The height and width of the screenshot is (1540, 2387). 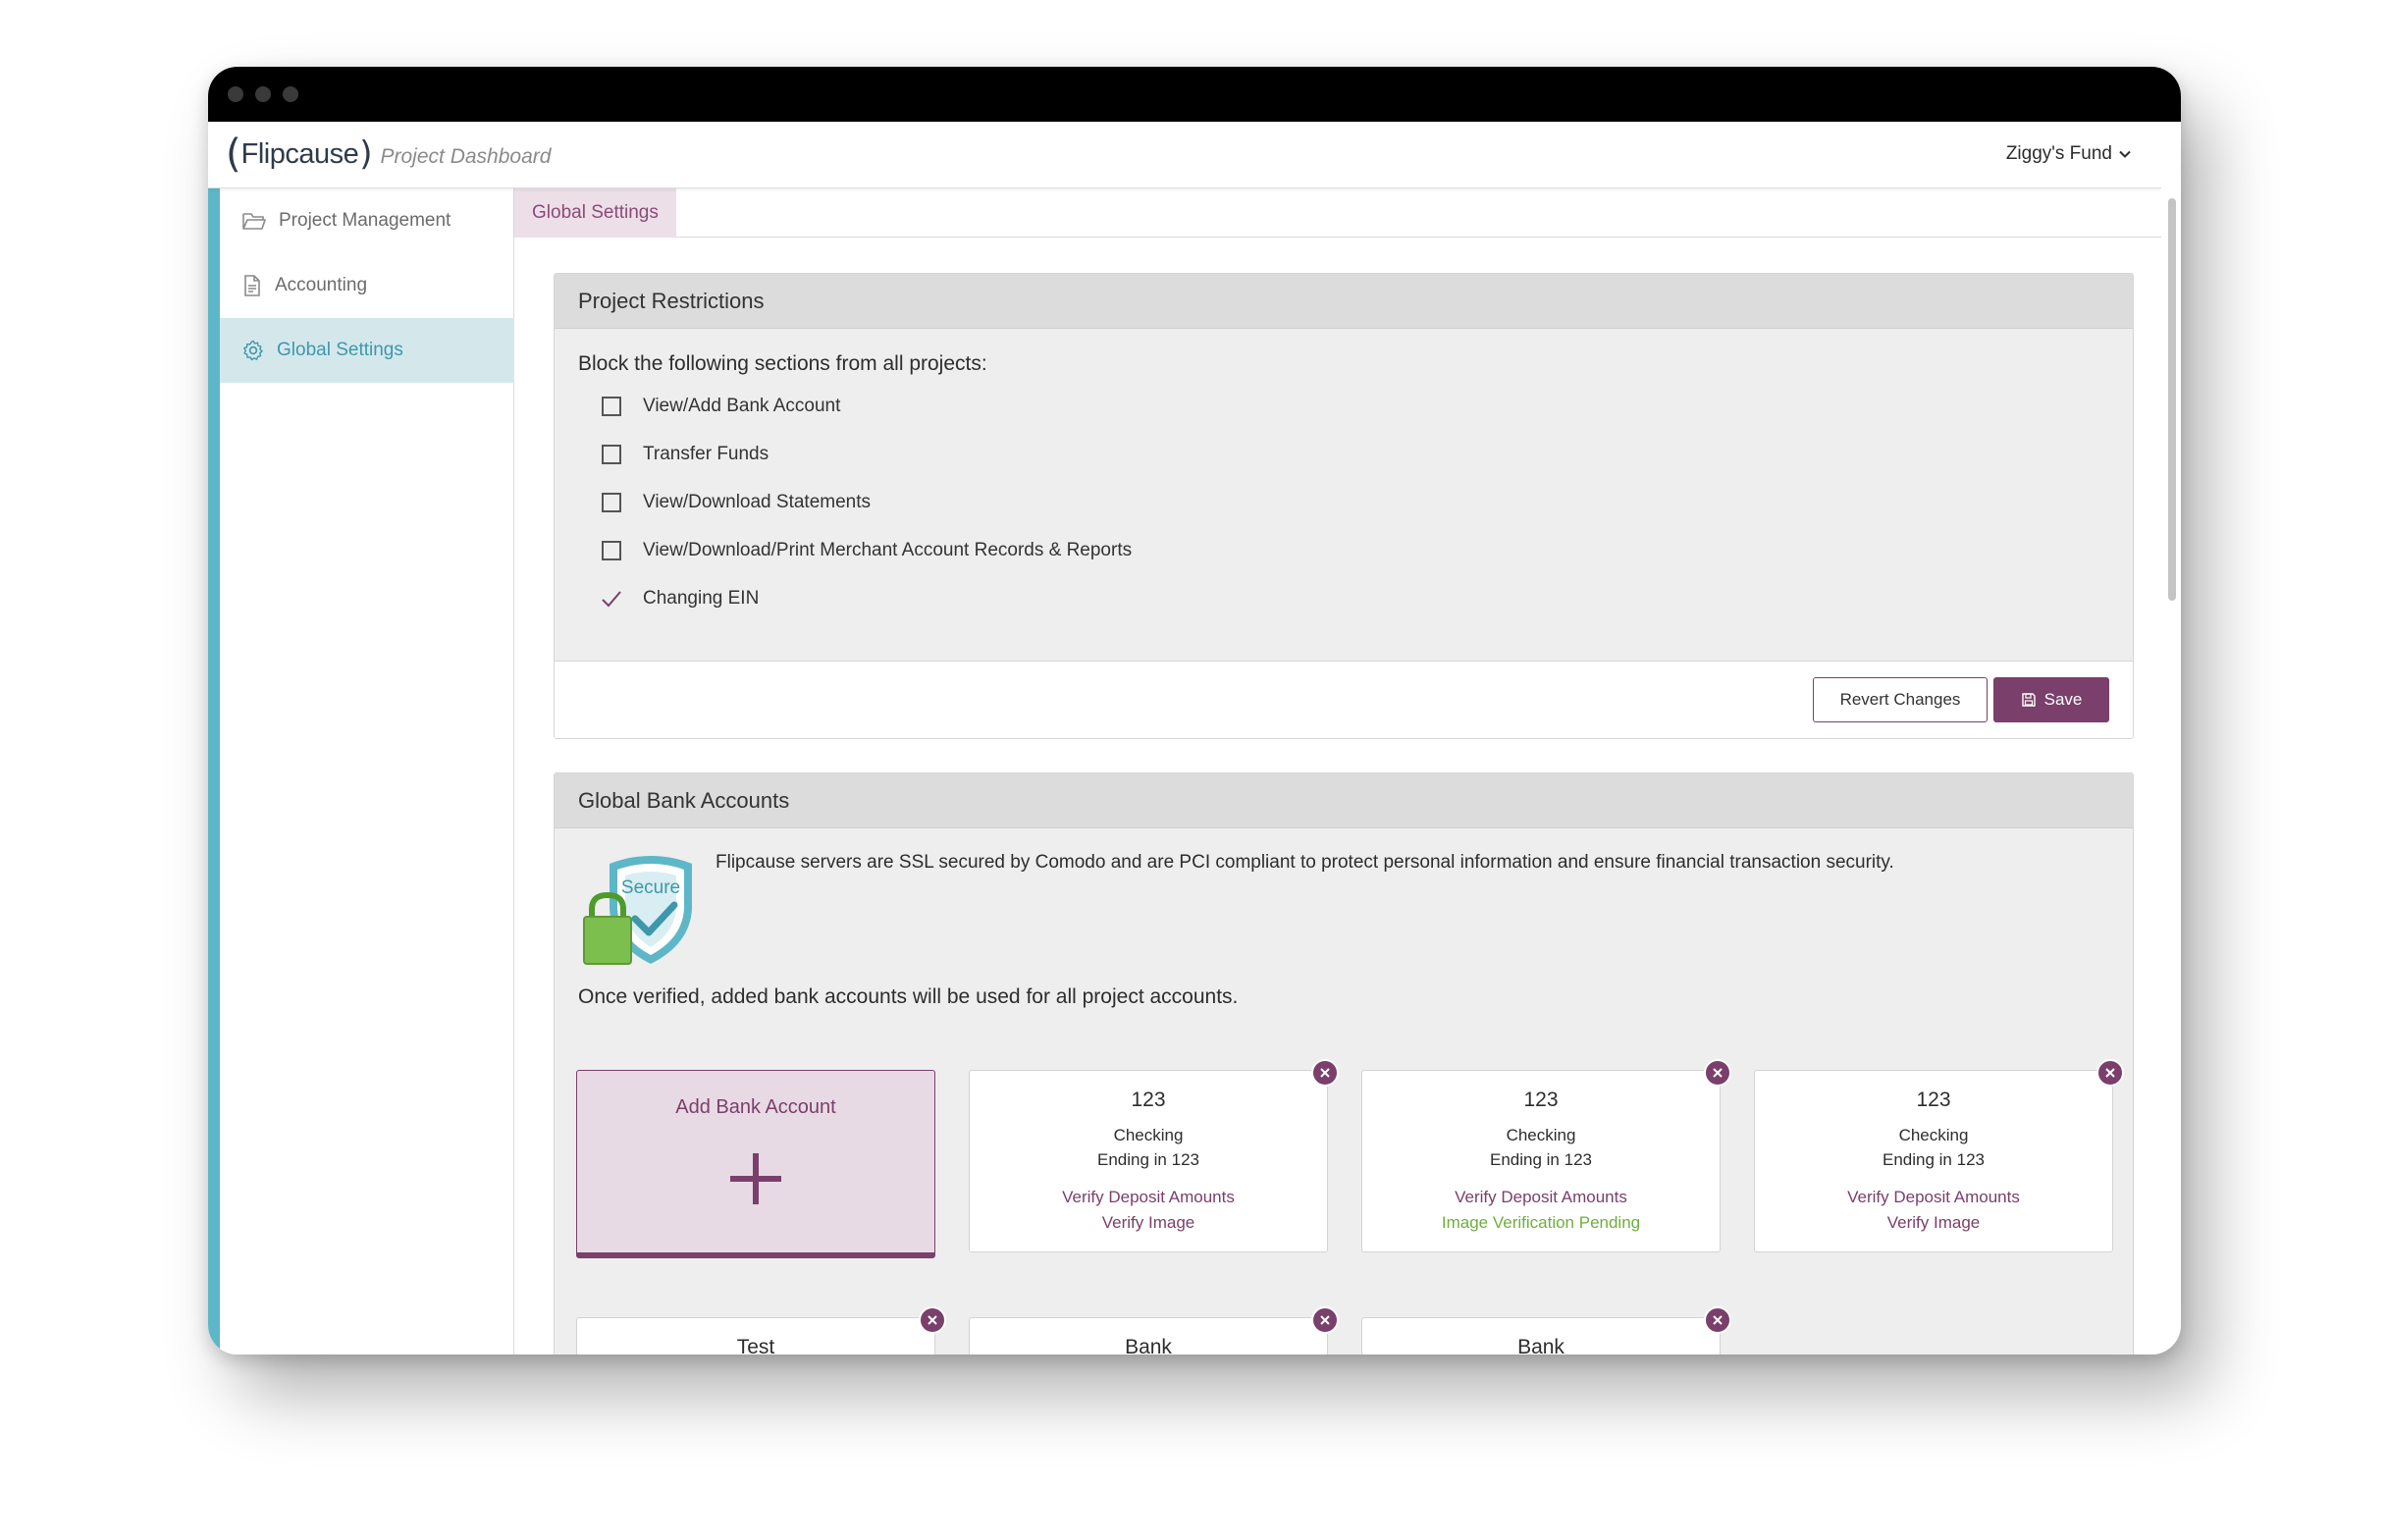 I want to click on restriction-option-transfer-funds: Transfer Funds, so click(x=686, y=454).